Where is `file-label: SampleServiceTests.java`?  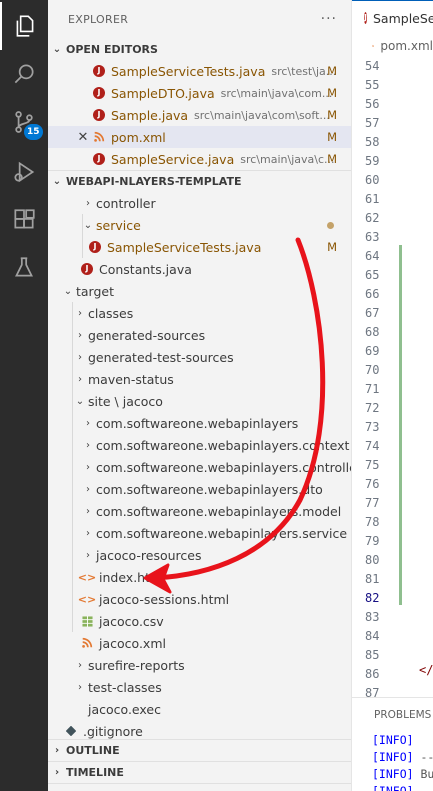 file-label: SampleServiceTests.java is located at coordinates (188, 71).